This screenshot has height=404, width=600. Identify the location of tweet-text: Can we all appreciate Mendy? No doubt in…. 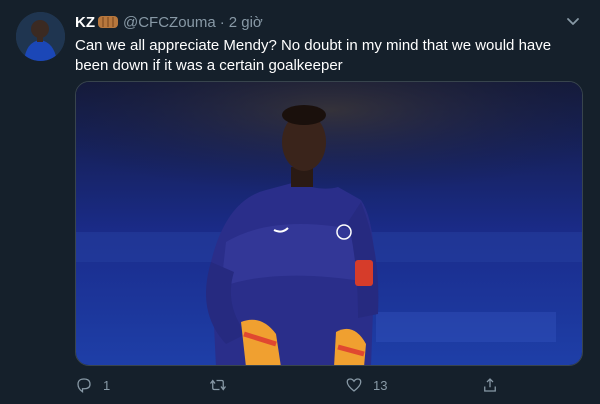
(313, 55).